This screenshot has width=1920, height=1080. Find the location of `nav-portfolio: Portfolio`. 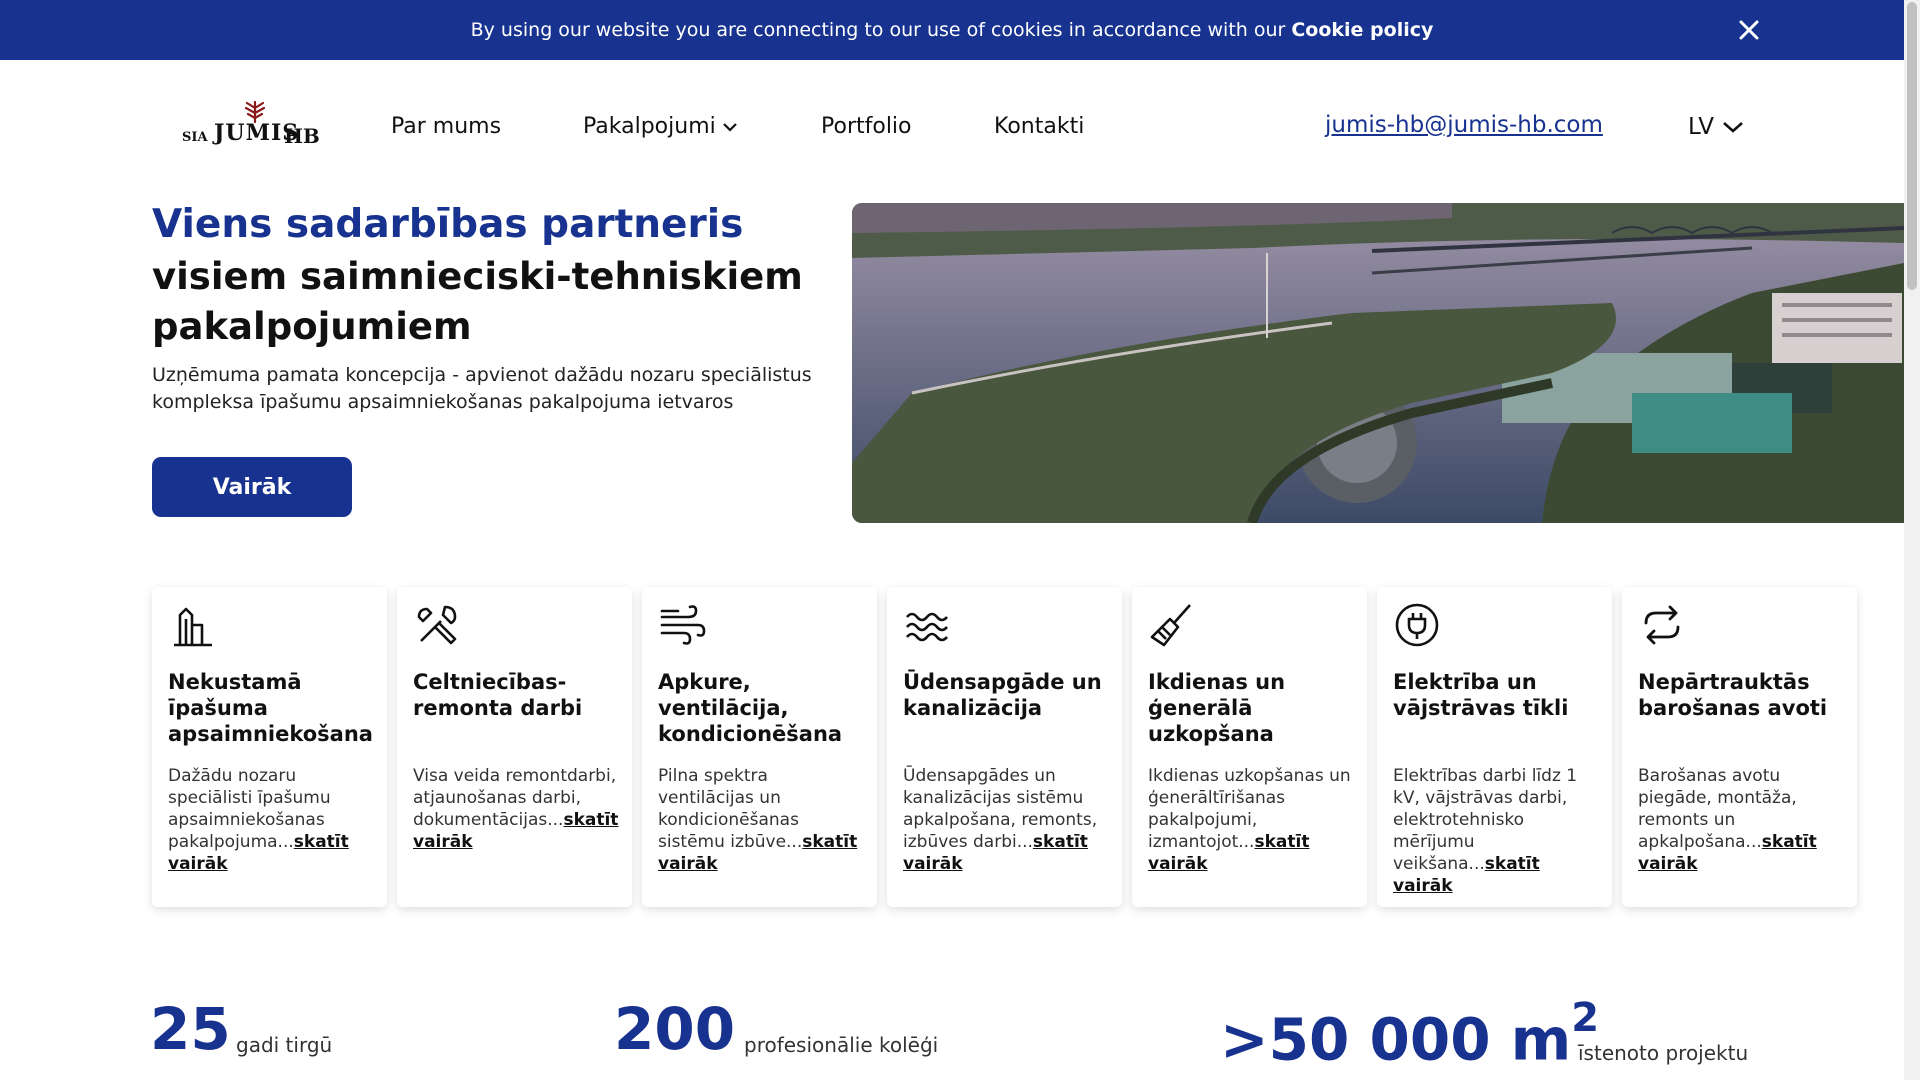

nav-portfolio: Portfolio is located at coordinates (866, 126).